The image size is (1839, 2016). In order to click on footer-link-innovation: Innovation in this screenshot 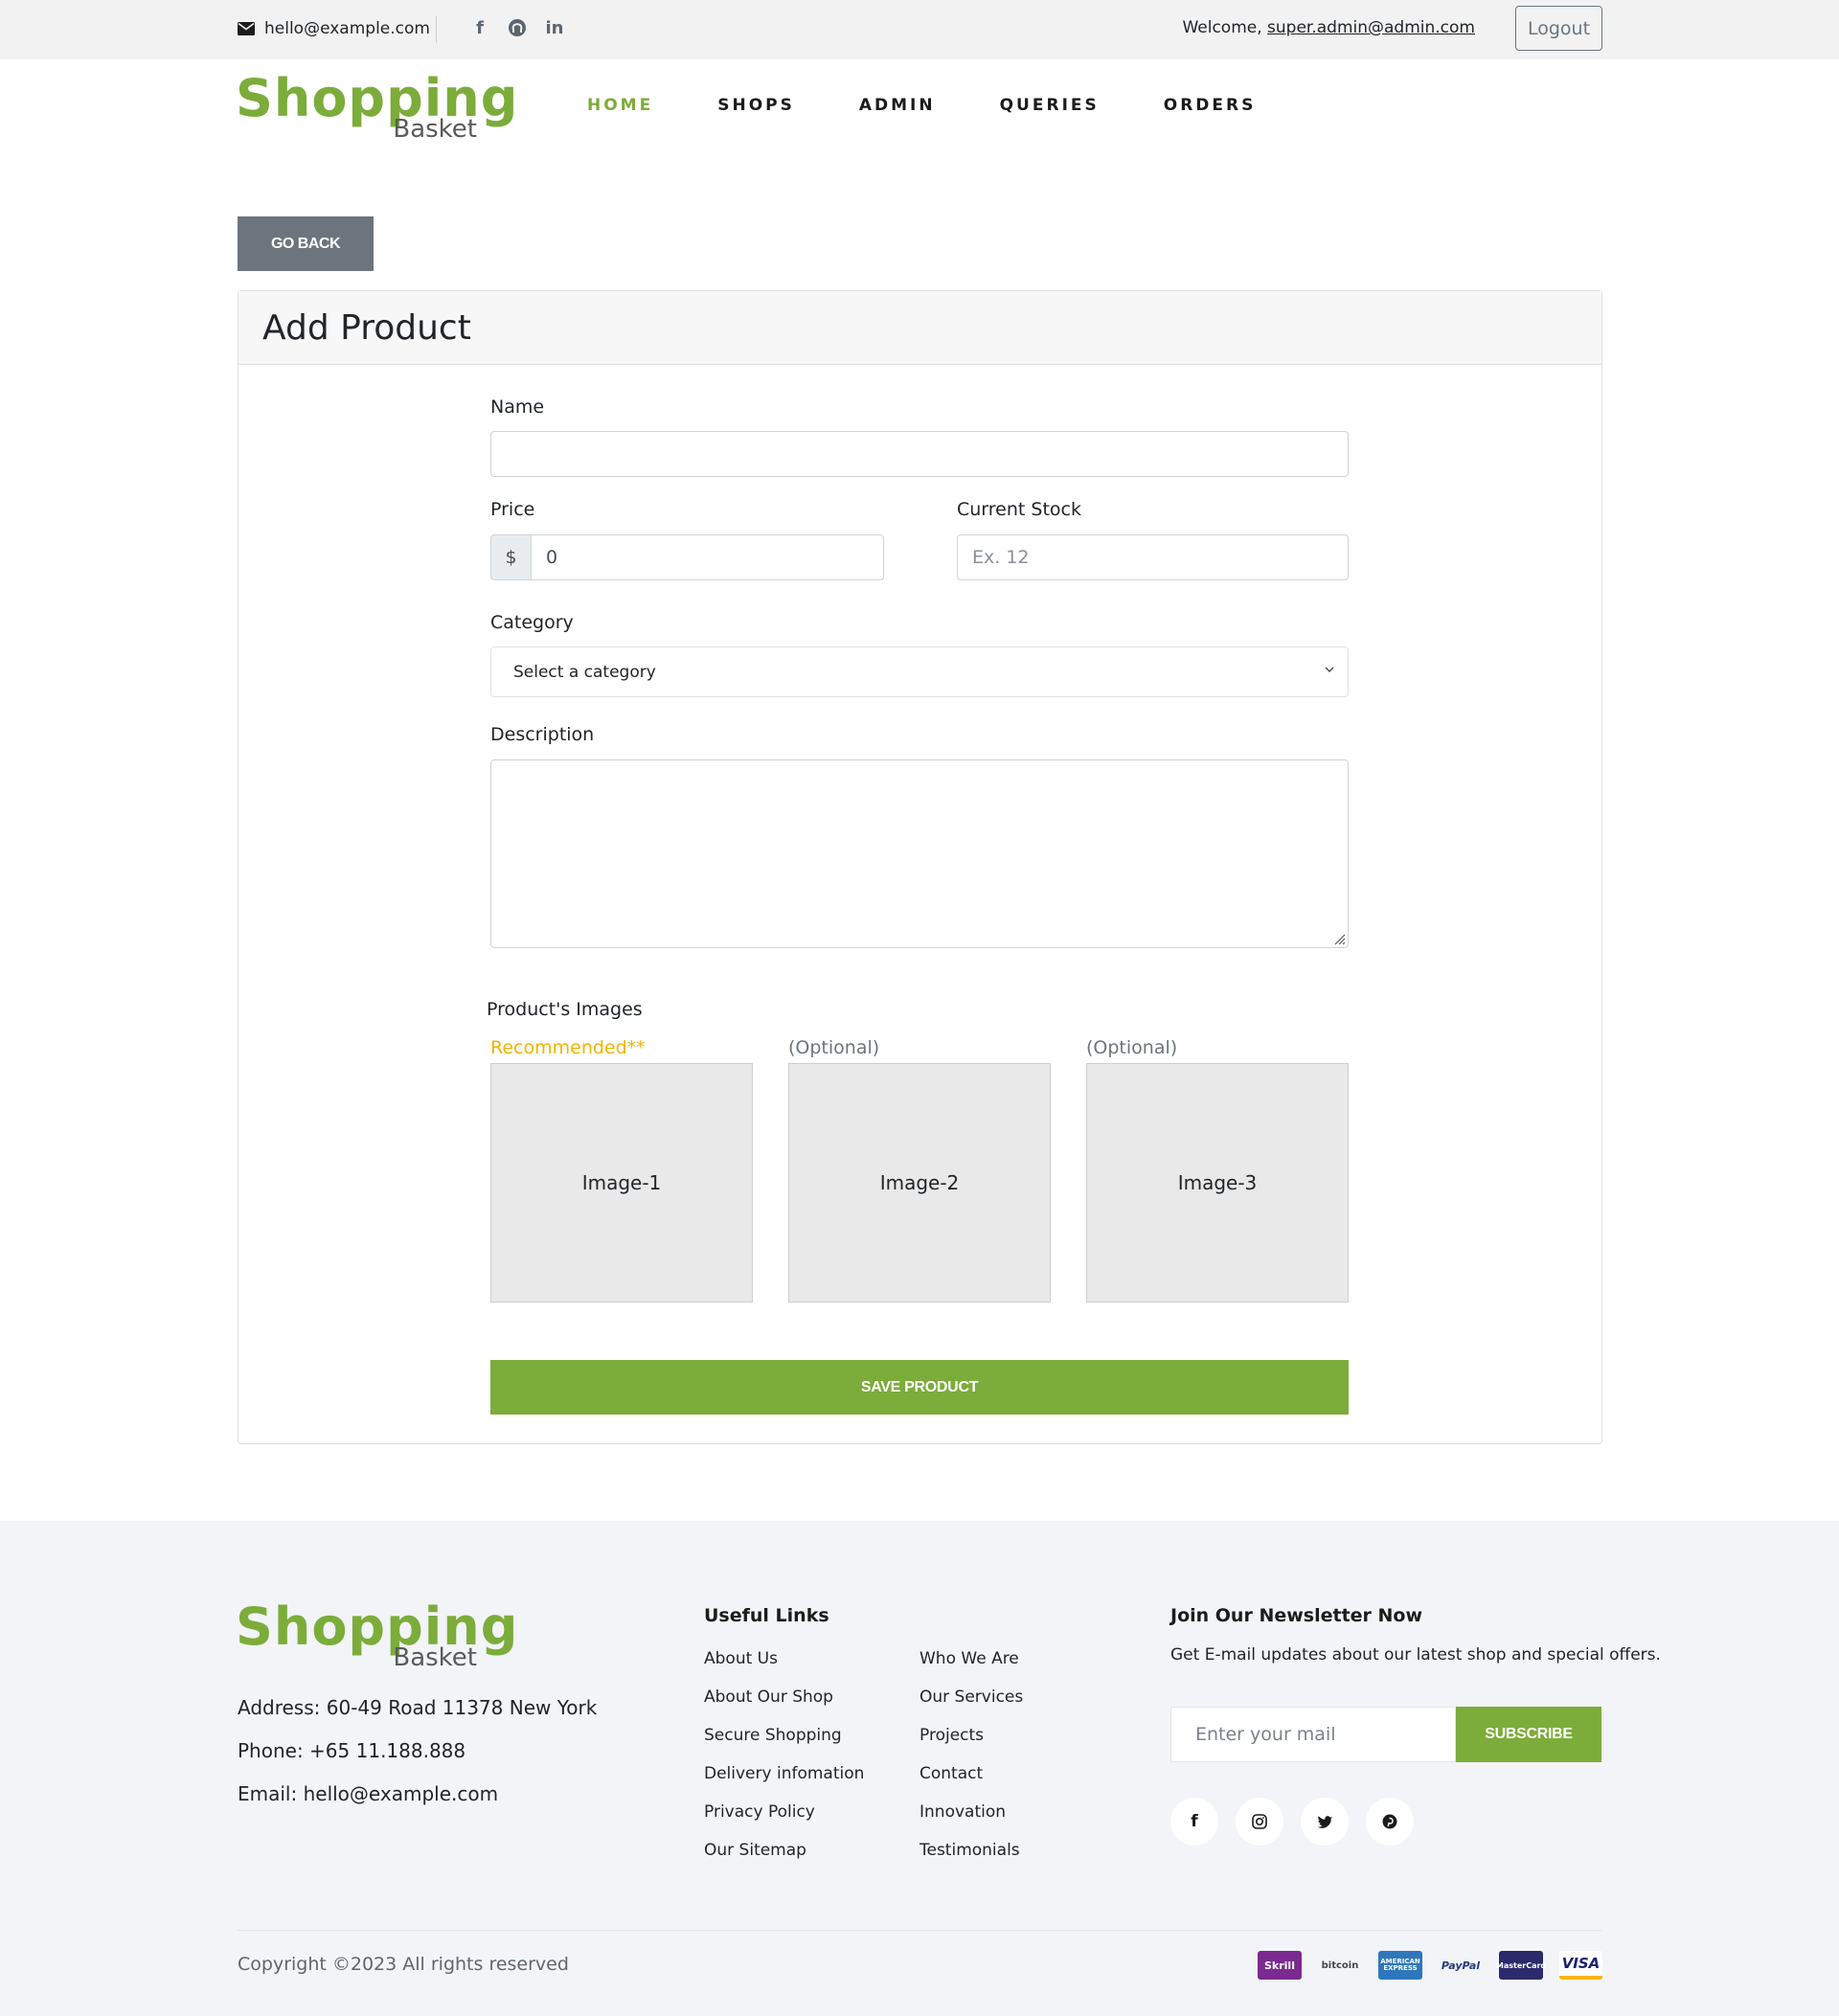, I will do `click(963, 1812)`.